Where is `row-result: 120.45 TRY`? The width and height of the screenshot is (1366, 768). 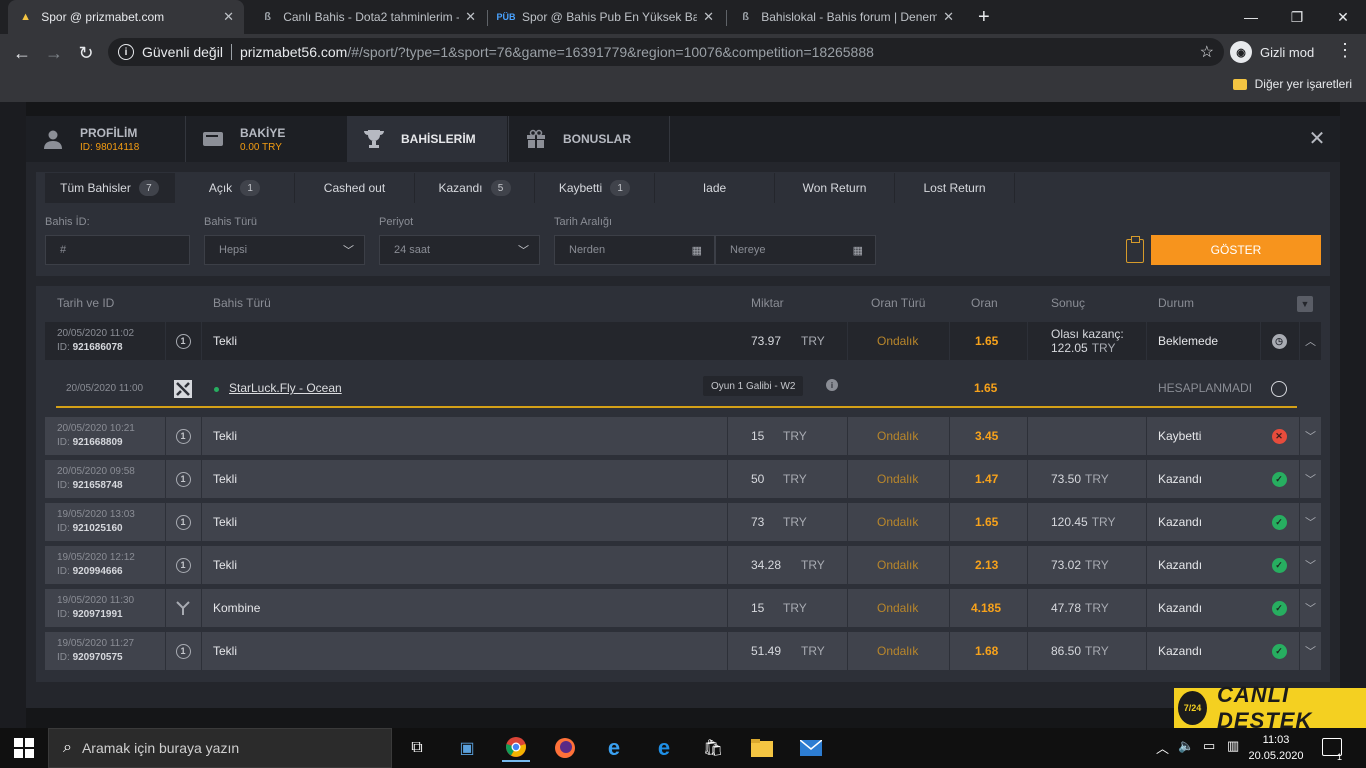
row-result: 120.45 TRY is located at coordinates (1083, 522).